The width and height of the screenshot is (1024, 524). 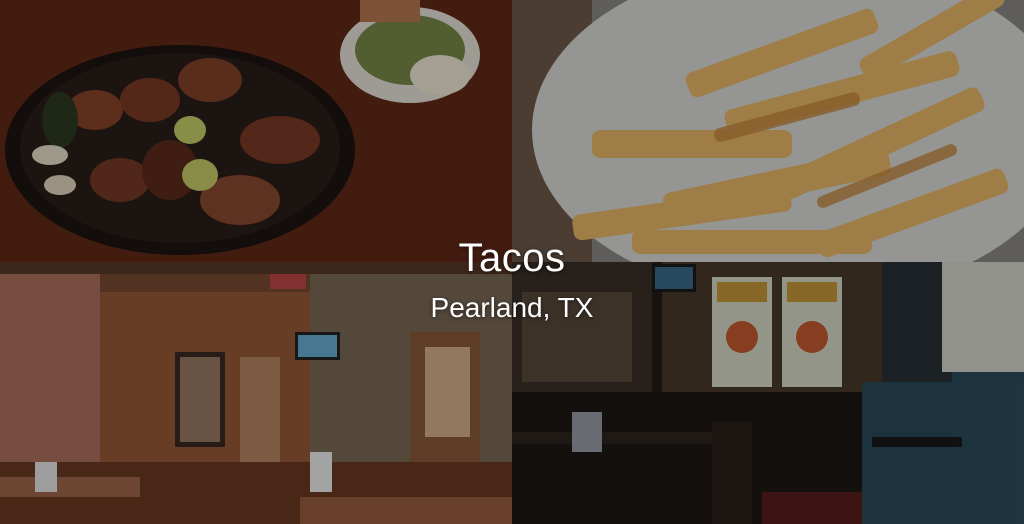 I want to click on page-title: Tacos, so click(x=512, y=258).